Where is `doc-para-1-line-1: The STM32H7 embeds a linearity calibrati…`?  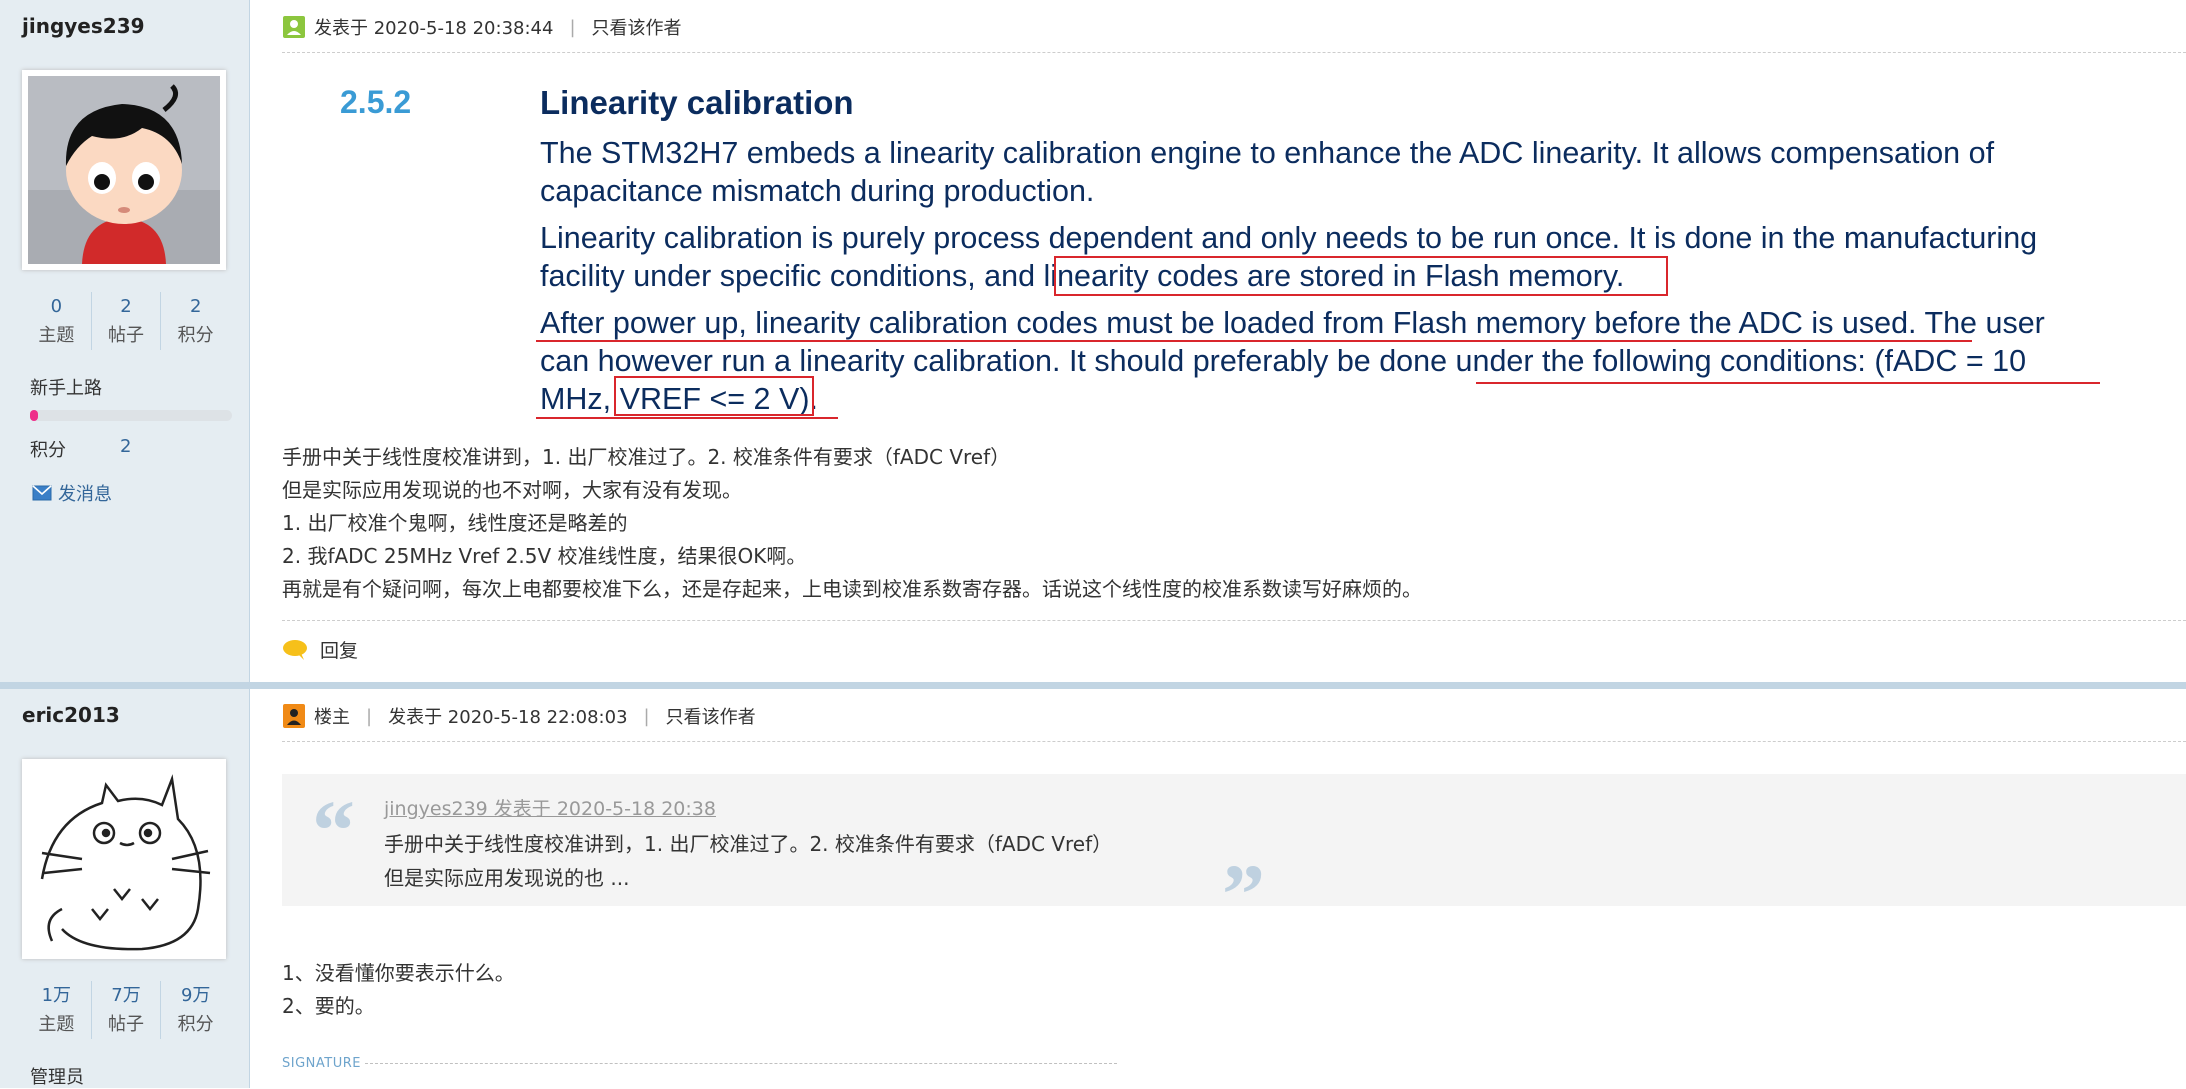 doc-para-1-line-1: The STM32H7 embeds a linearity calibrati… is located at coordinates (1267, 153).